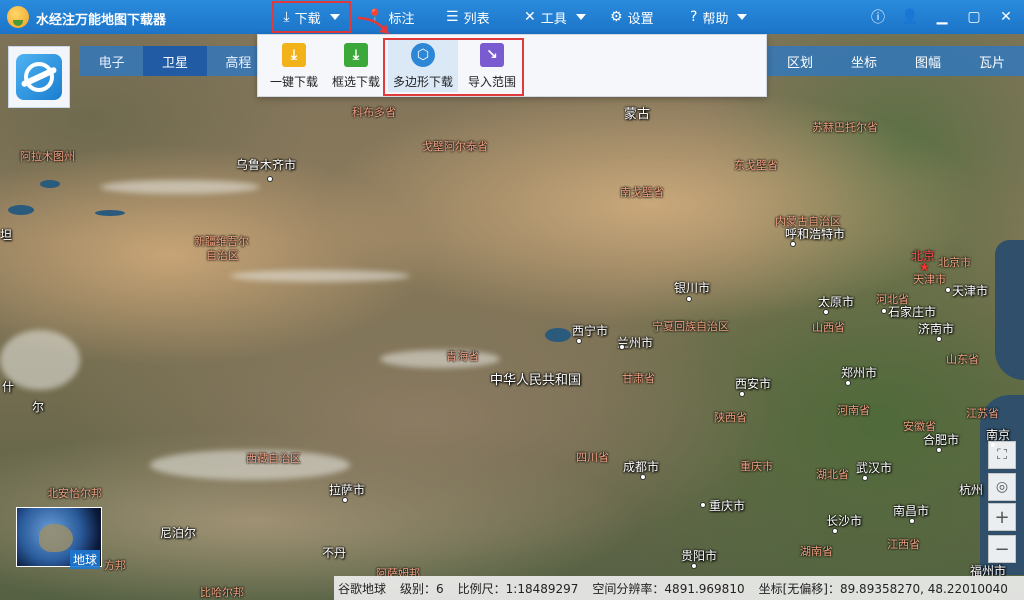  What do you see at coordinates (936, 329) in the screenshot?
I see `city-label: 济南市` at bounding box center [936, 329].